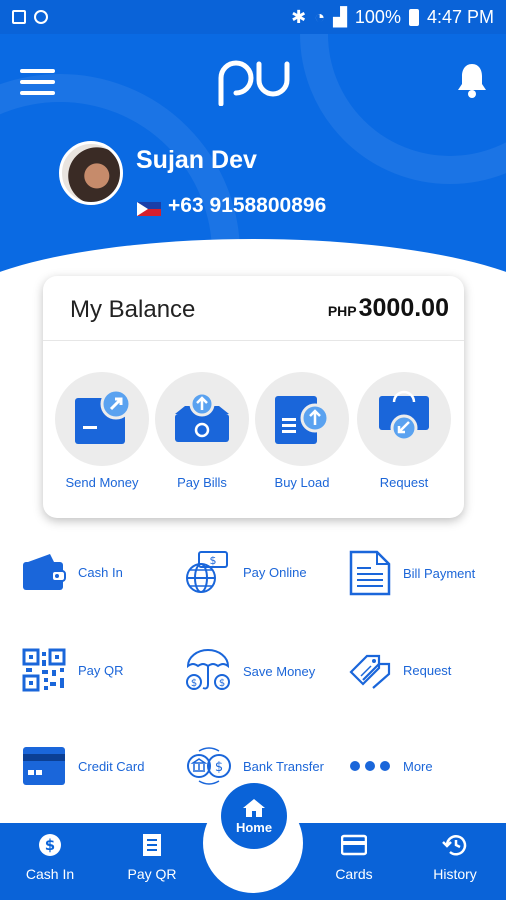 This screenshot has width=506, height=900. What do you see at coordinates (50, 857) in the screenshot?
I see `nav-cash-in: $ Cash In` at bounding box center [50, 857].